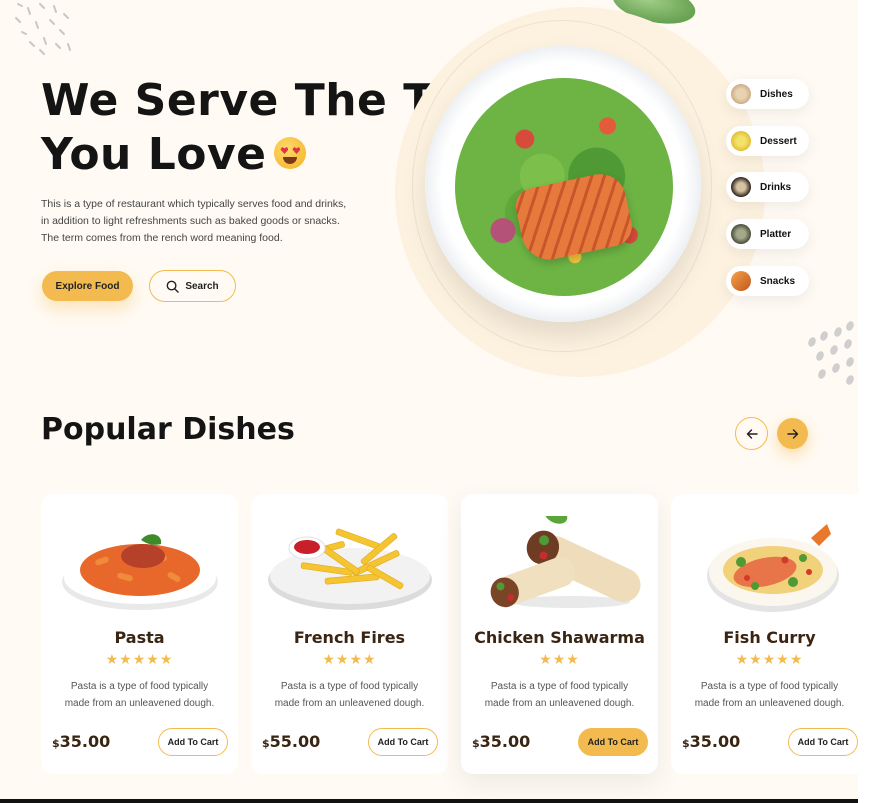  I want to click on dish-name: Chicken Shawarma, so click(559, 637).